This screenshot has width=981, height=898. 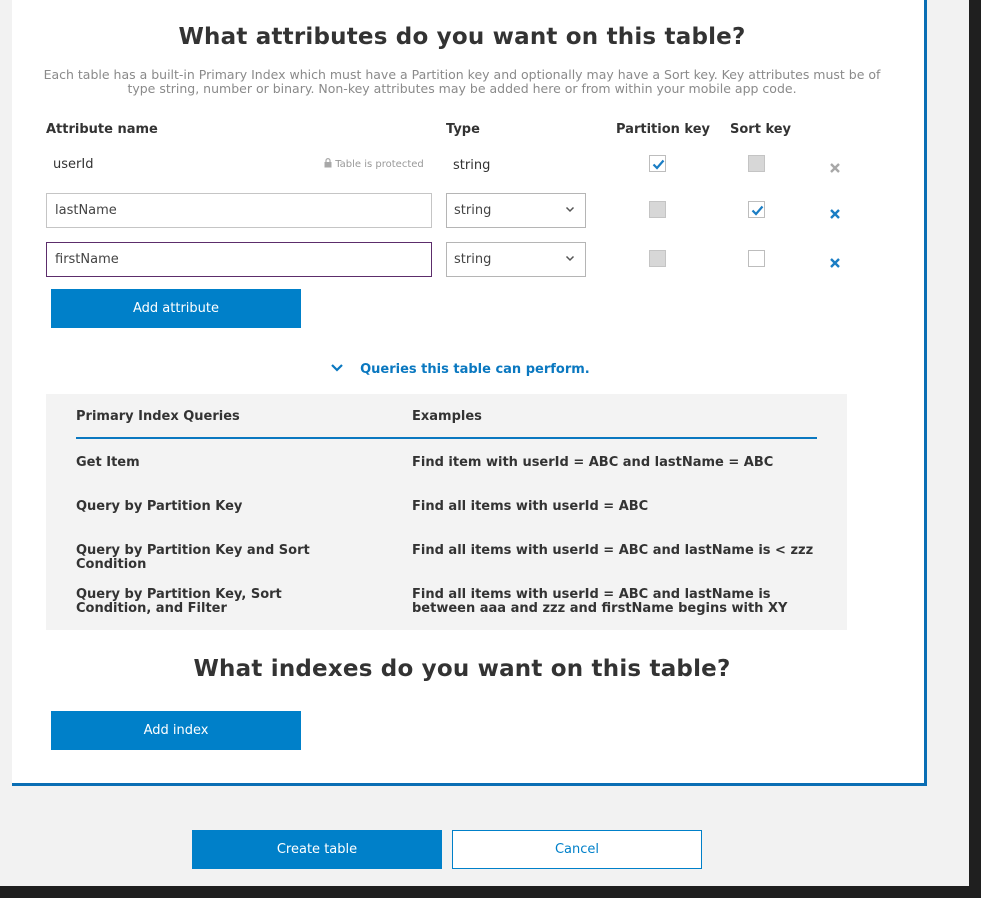 What do you see at coordinates (663, 129) in the screenshot?
I see `column-header-partition-key: Partition key` at bounding box center [663, 129].